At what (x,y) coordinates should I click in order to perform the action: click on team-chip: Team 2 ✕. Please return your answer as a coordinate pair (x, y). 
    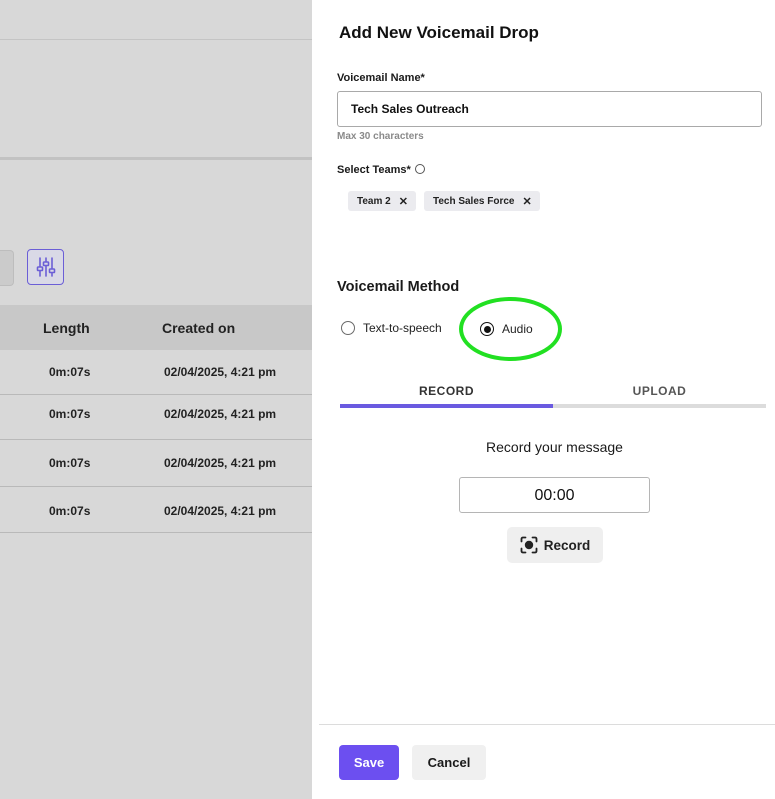
    Looking at the image, I should click on (382, 201).